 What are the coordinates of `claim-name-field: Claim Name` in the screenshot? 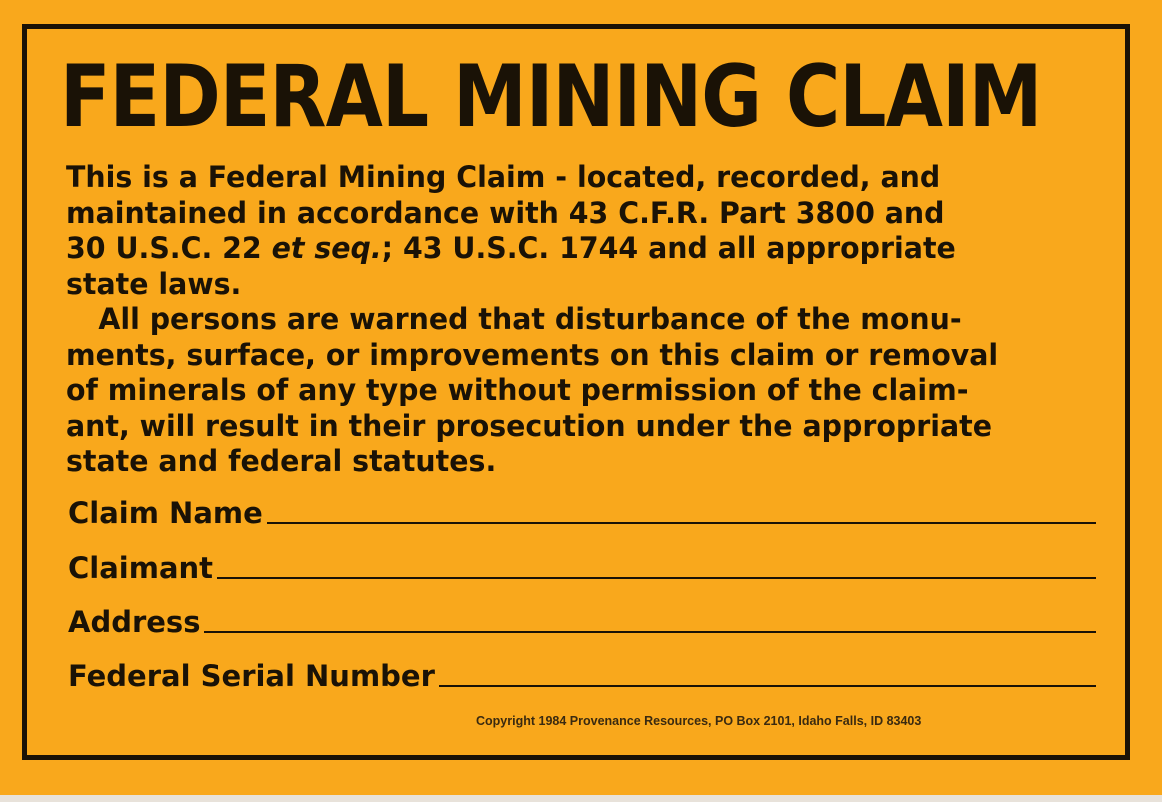 It's located at (582, 513).